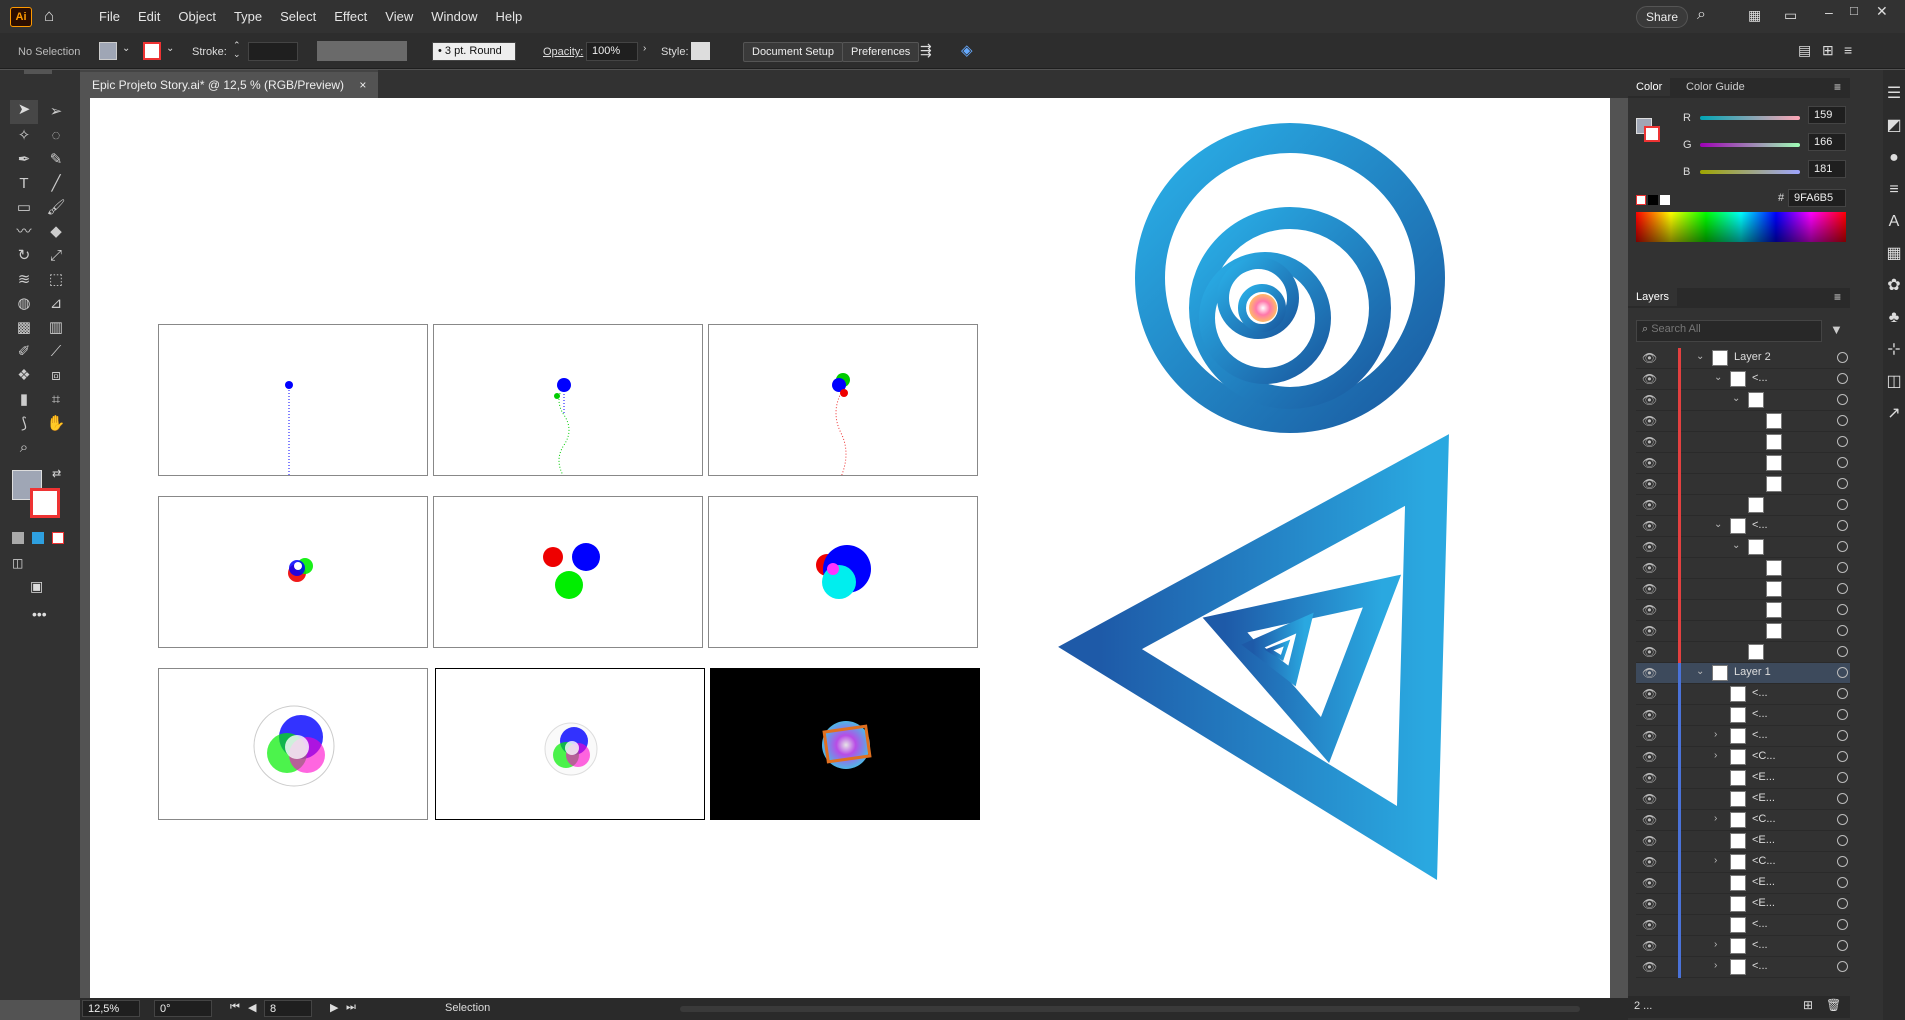 This screenshot has height=1020, width=1905. Describe the element at coordinates (700, 51) in the screenshot. I see `style-swatch` at that location.